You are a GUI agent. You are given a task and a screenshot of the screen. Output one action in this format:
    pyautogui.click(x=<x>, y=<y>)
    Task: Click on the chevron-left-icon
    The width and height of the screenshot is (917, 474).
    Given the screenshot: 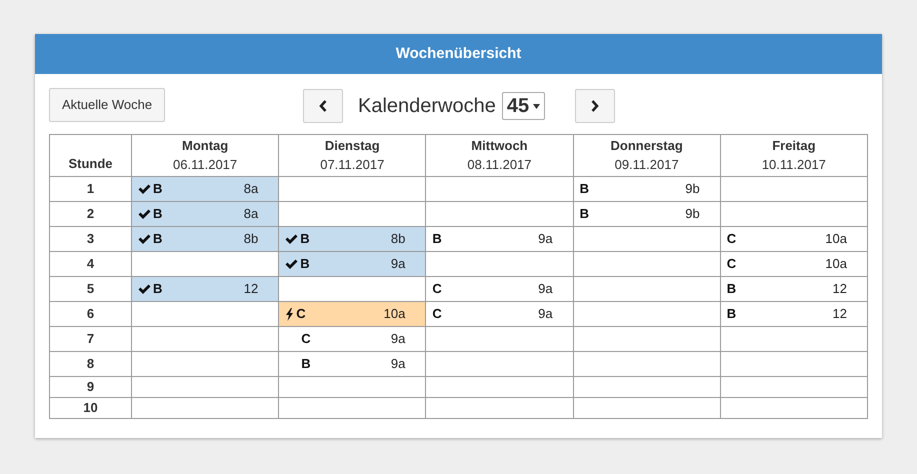 What is the action you would take?
    pyautogui.click(x=323, y=106)
    